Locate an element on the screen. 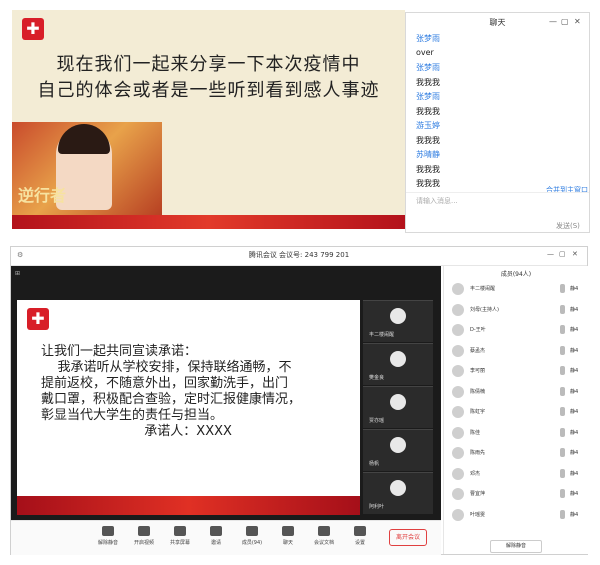 The width and height of the screenshot is (600, 565). members-icon is located at coordinates (252, 531).